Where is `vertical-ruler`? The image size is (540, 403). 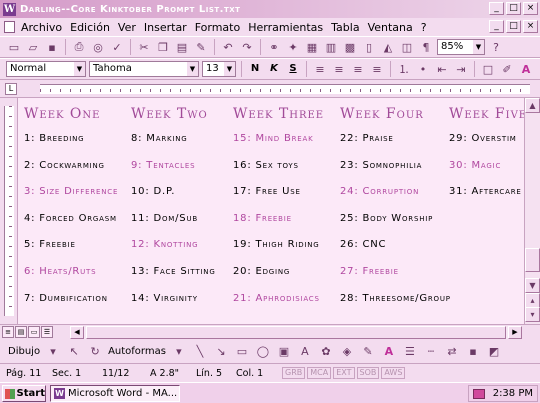
vertical-ruler is located at coordinates (9, 211).